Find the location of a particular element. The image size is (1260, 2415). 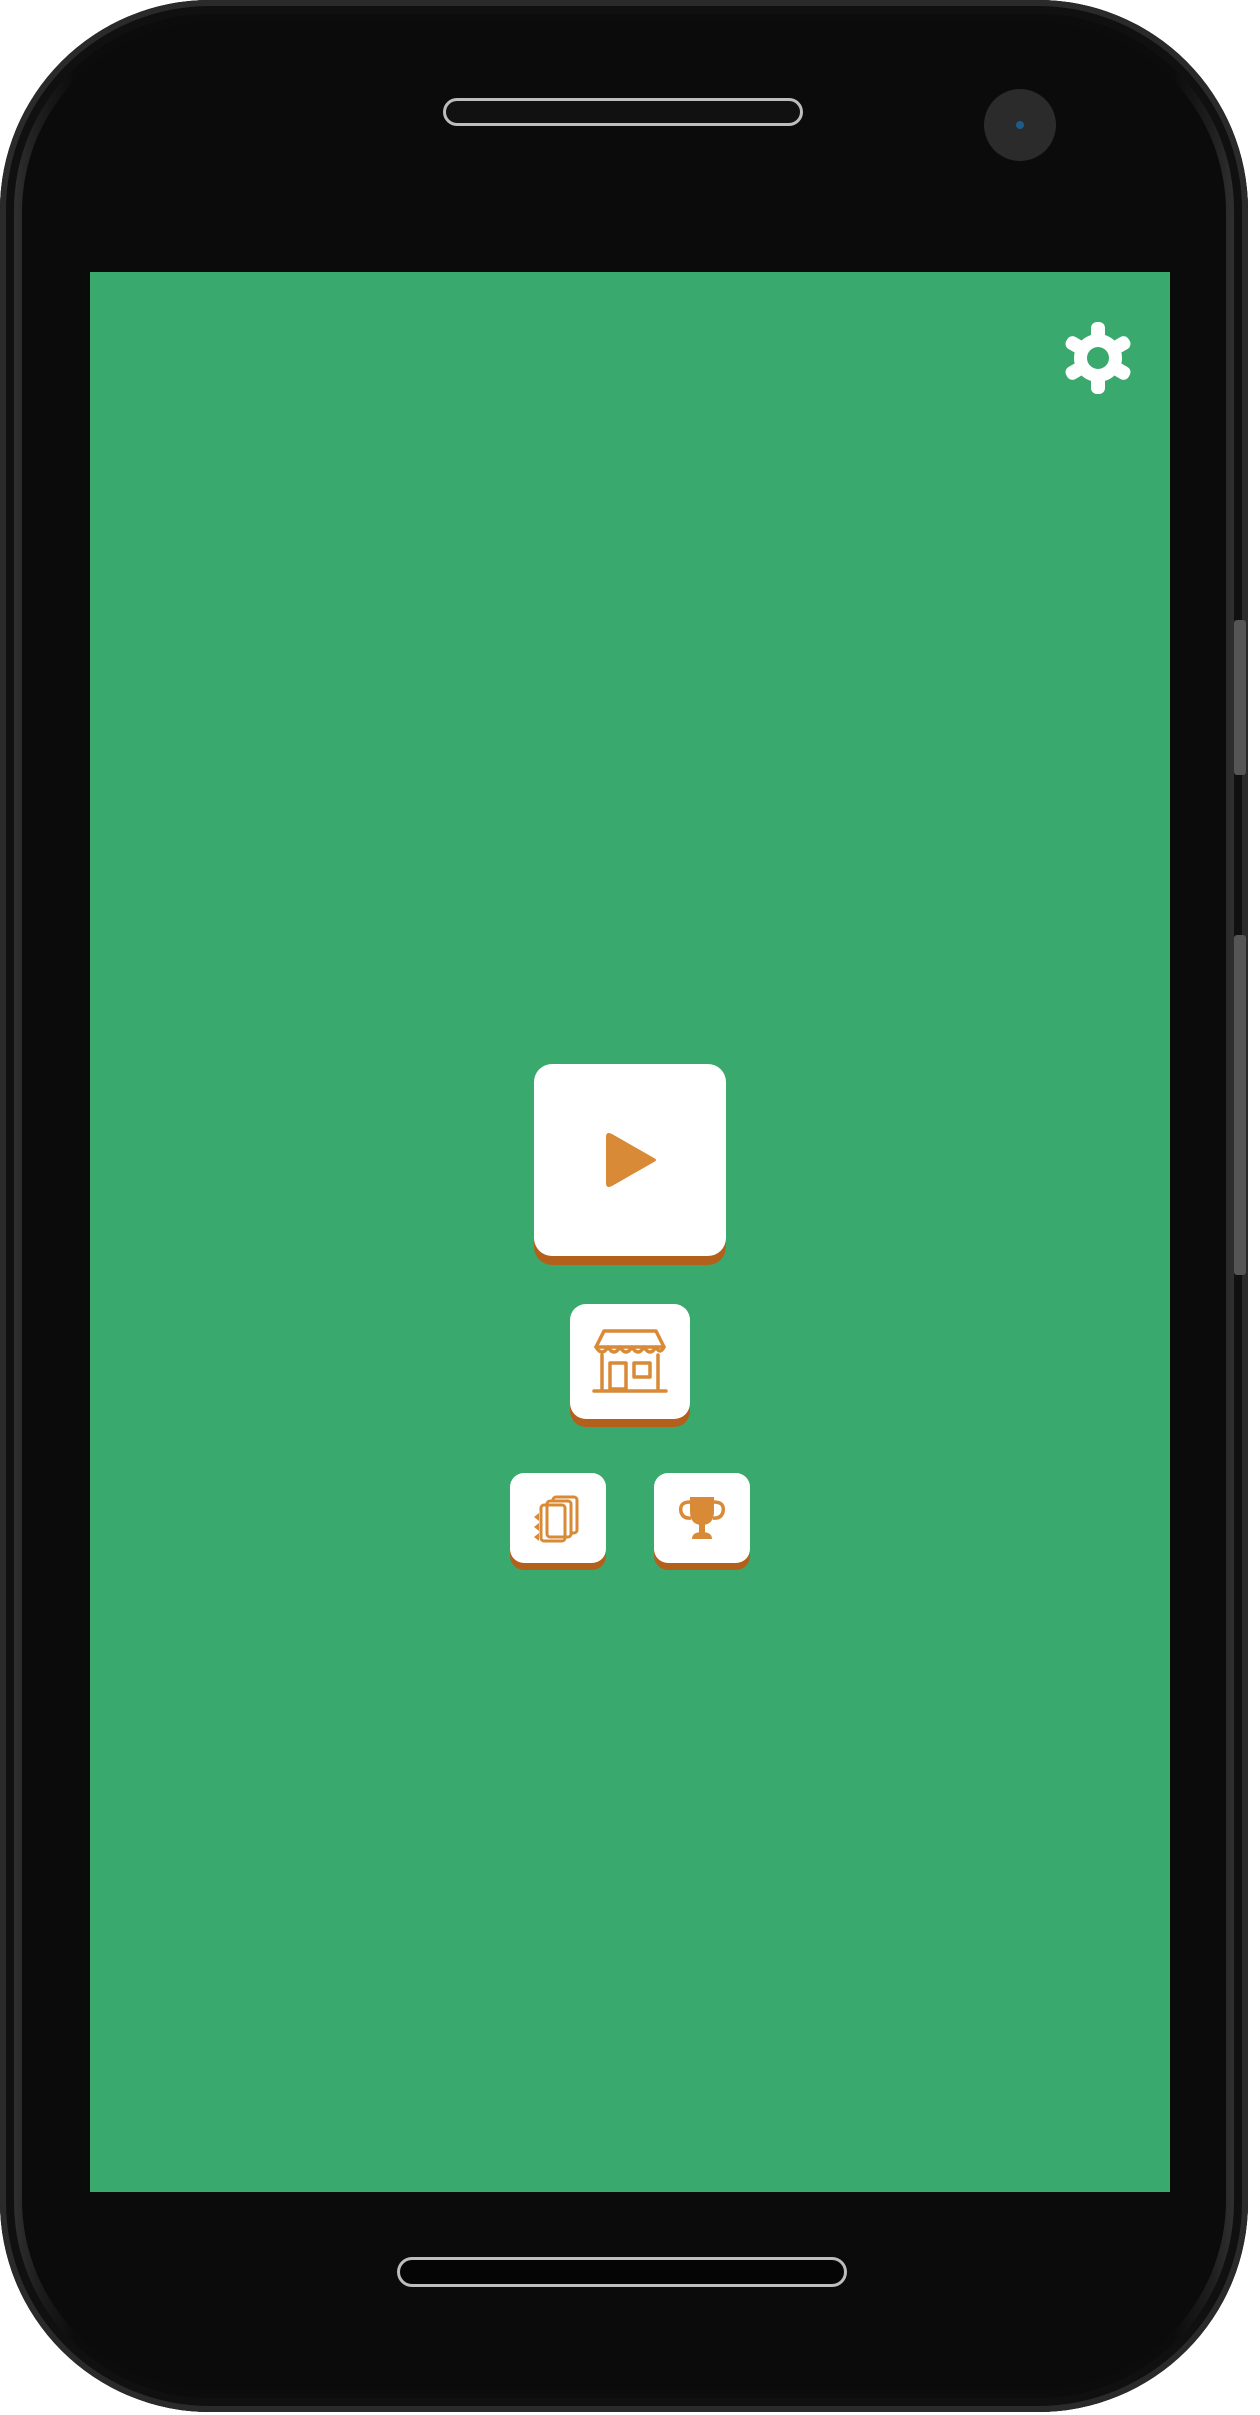

cards-icon is located at coordinates (556, 1519).